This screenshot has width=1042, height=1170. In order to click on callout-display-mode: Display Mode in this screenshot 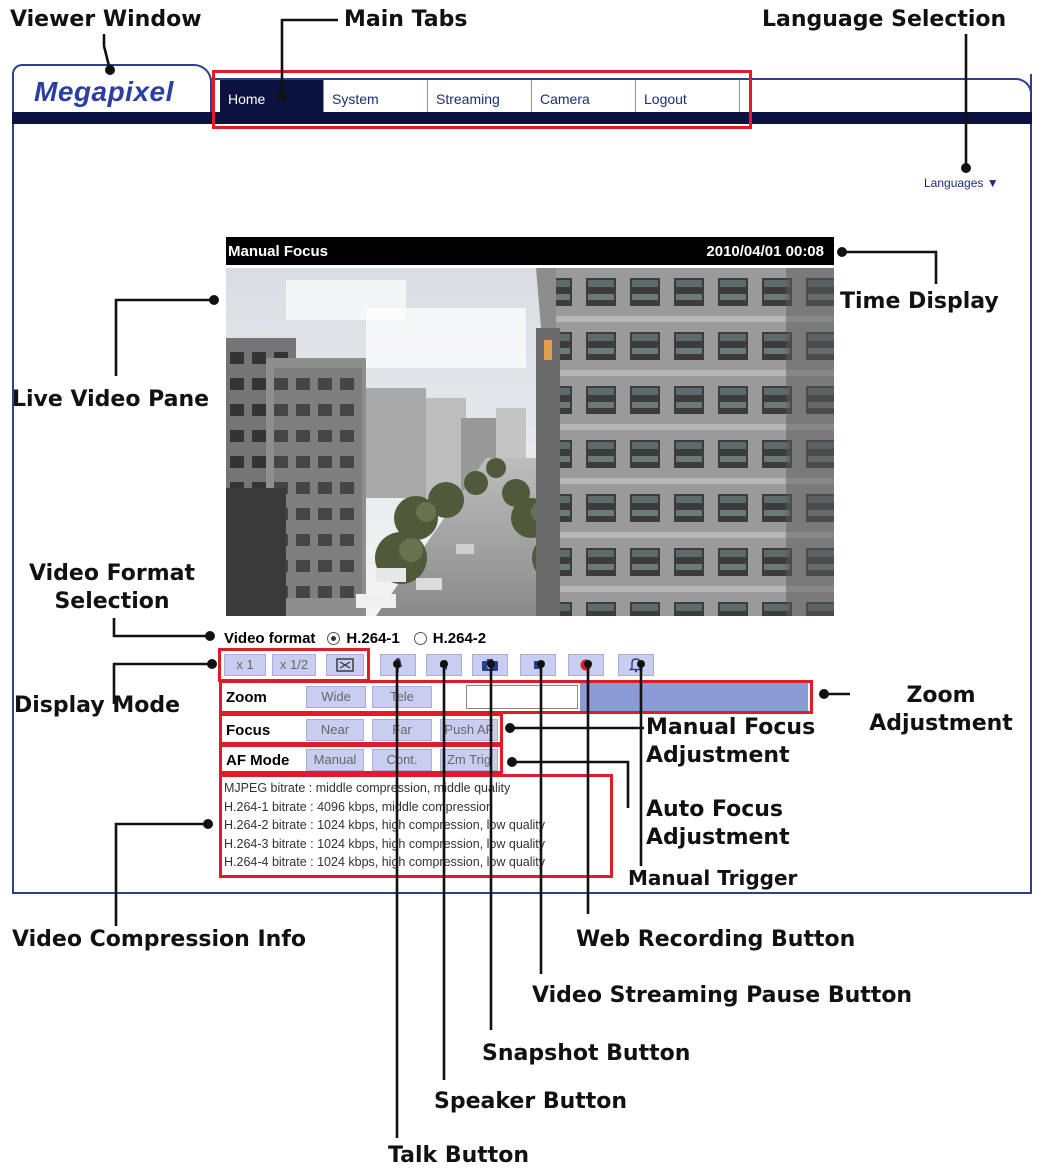, I will do `click(97, 705)`.